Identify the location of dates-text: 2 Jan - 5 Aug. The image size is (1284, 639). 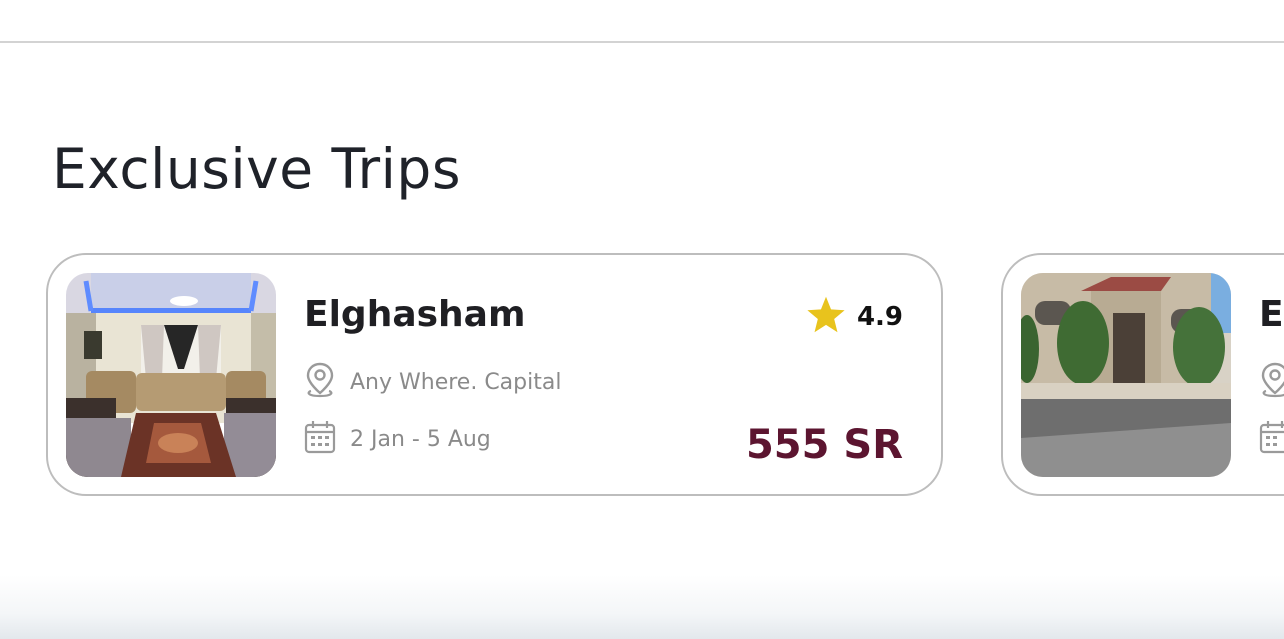
(420, 439).